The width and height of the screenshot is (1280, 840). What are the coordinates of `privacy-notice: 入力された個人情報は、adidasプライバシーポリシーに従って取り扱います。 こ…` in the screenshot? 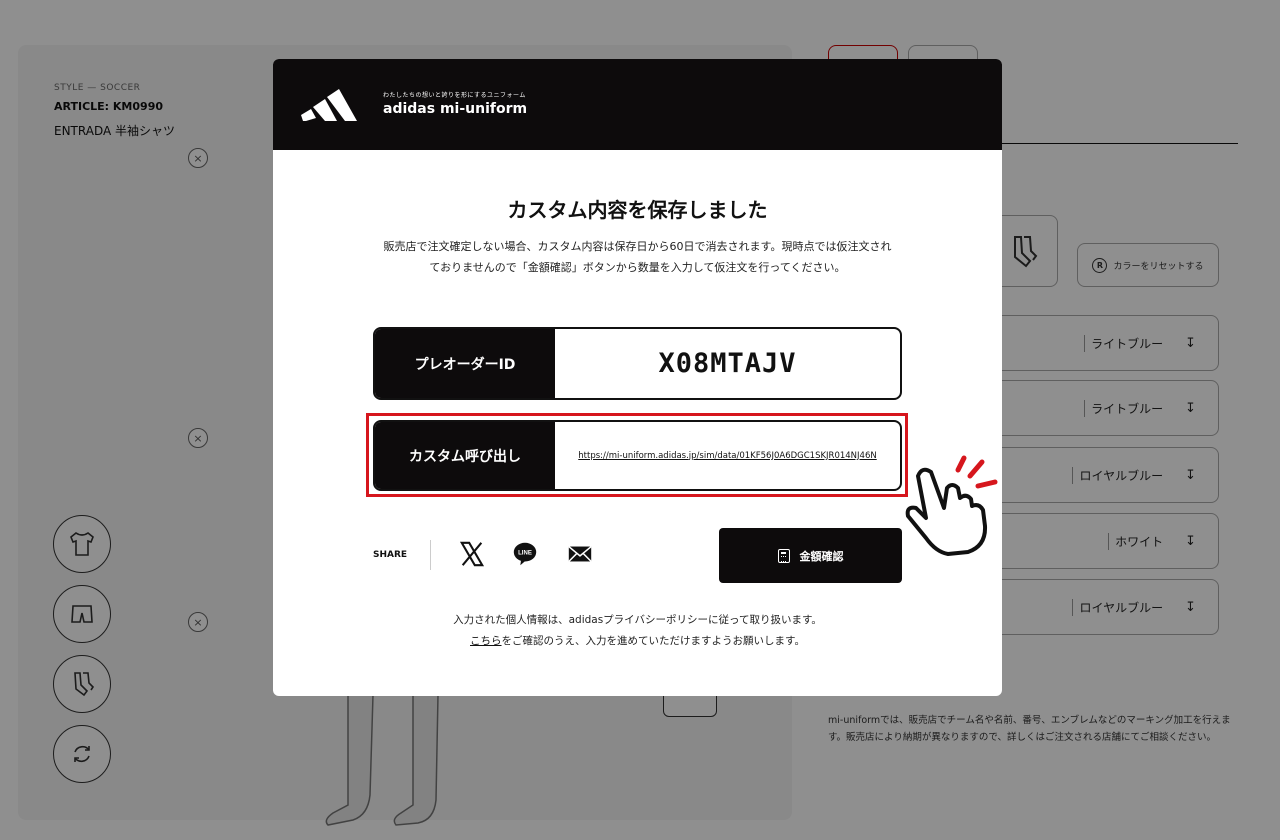 It's located at (637, 631).